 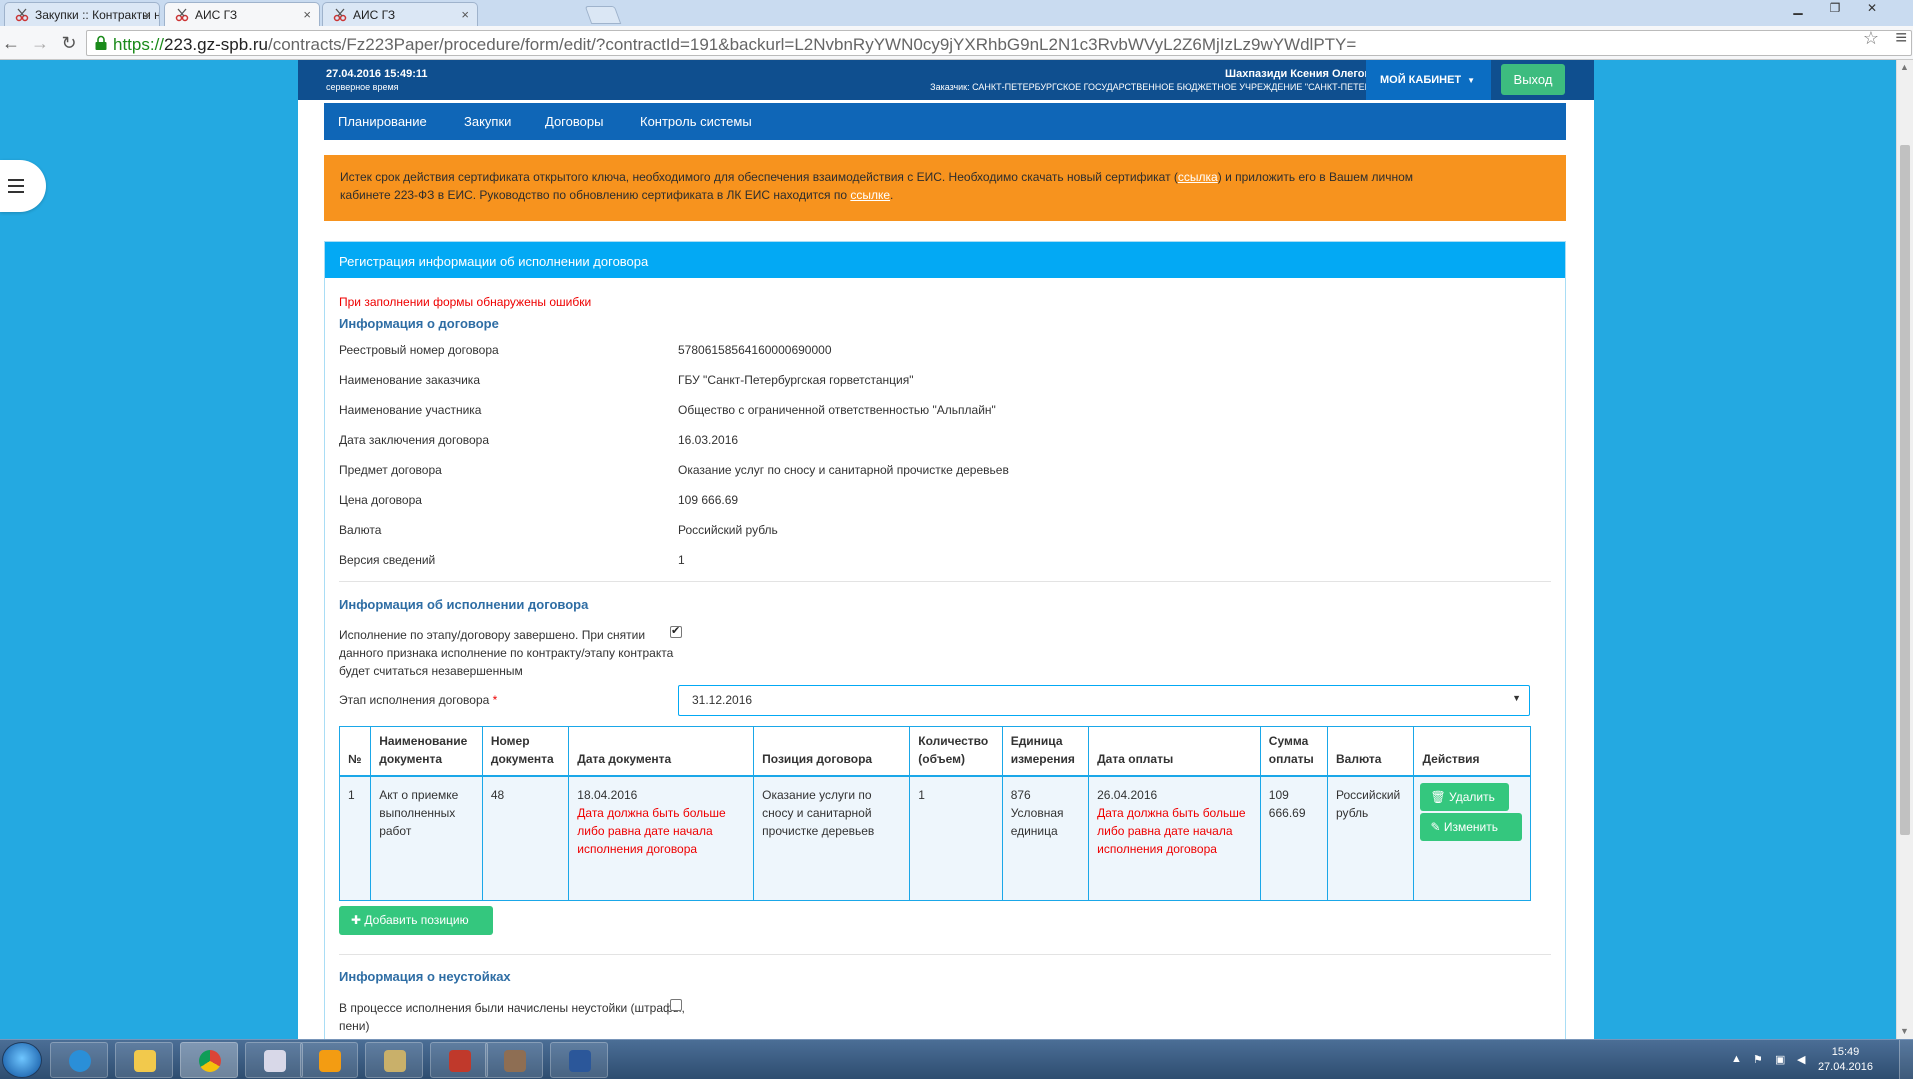 I want to click on field-label: Наименование заказчика, so click(x=409, y=380).